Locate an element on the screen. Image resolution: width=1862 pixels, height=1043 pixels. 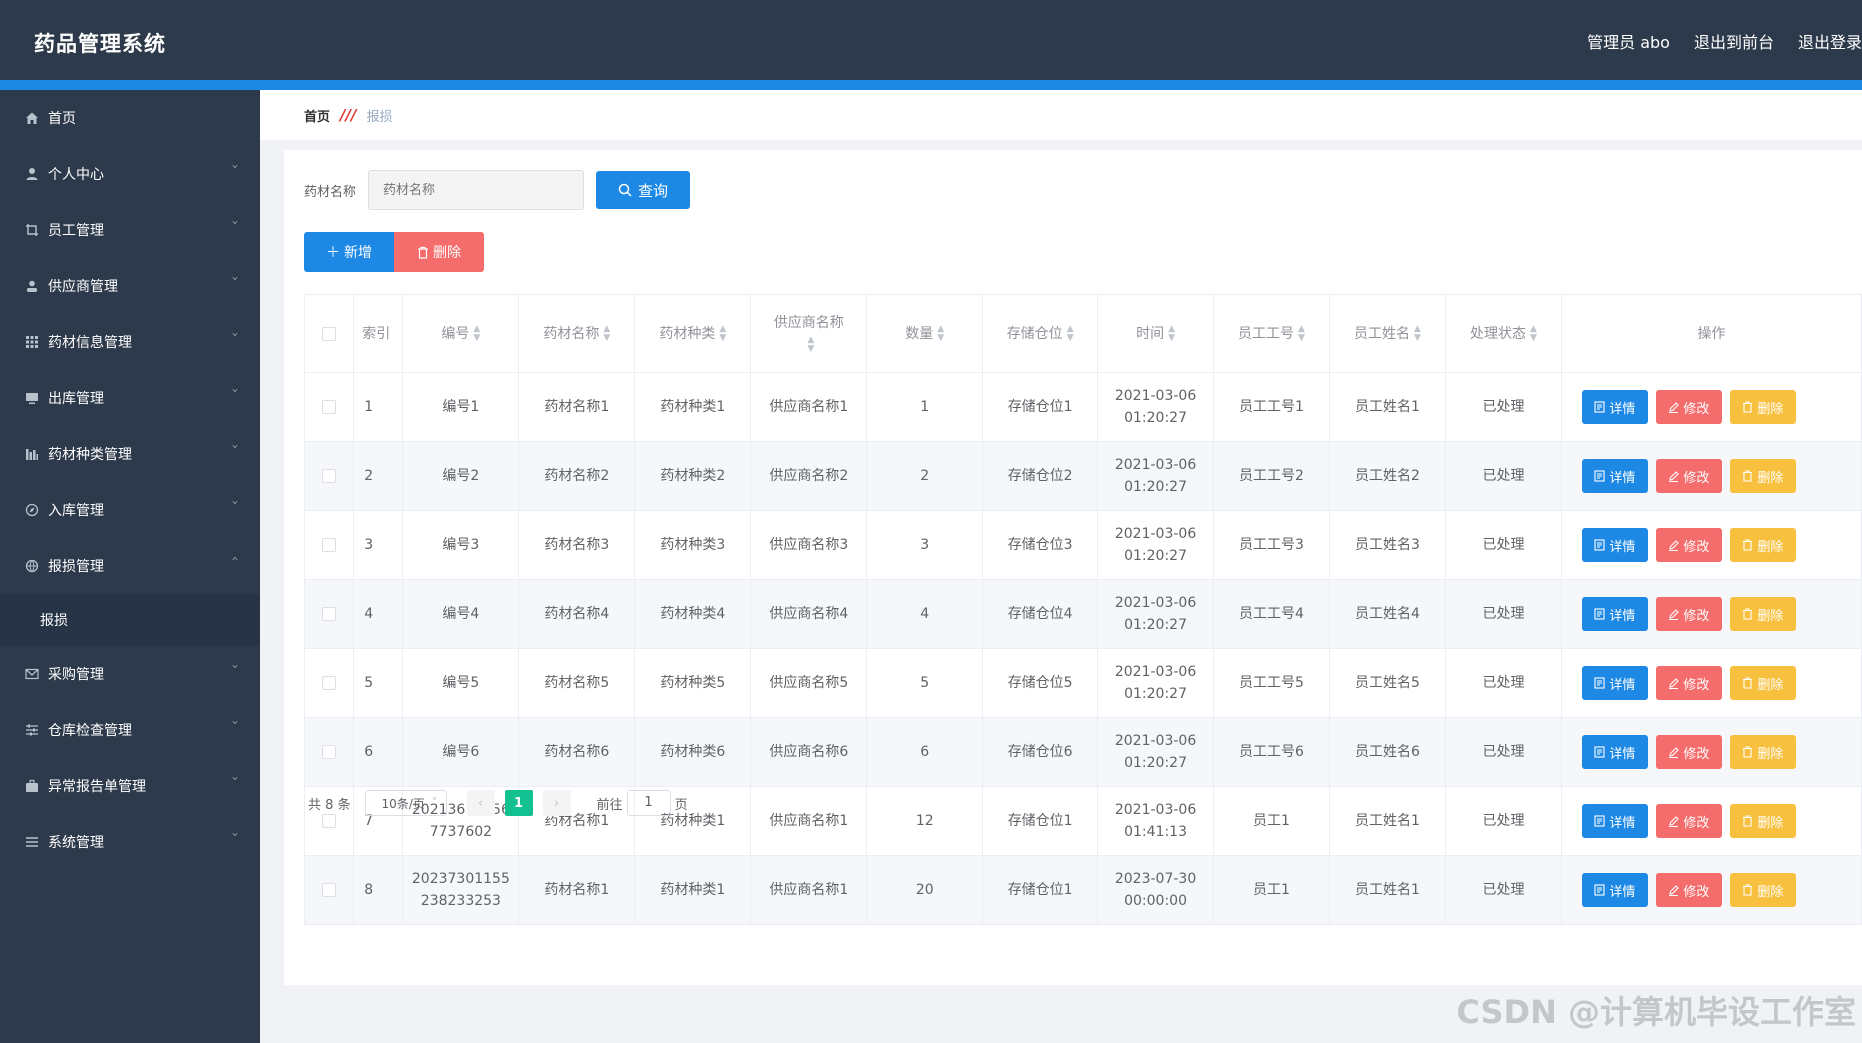
header-status: 处理状态 ▲ ▼ is located at coordinates (1503, 333).